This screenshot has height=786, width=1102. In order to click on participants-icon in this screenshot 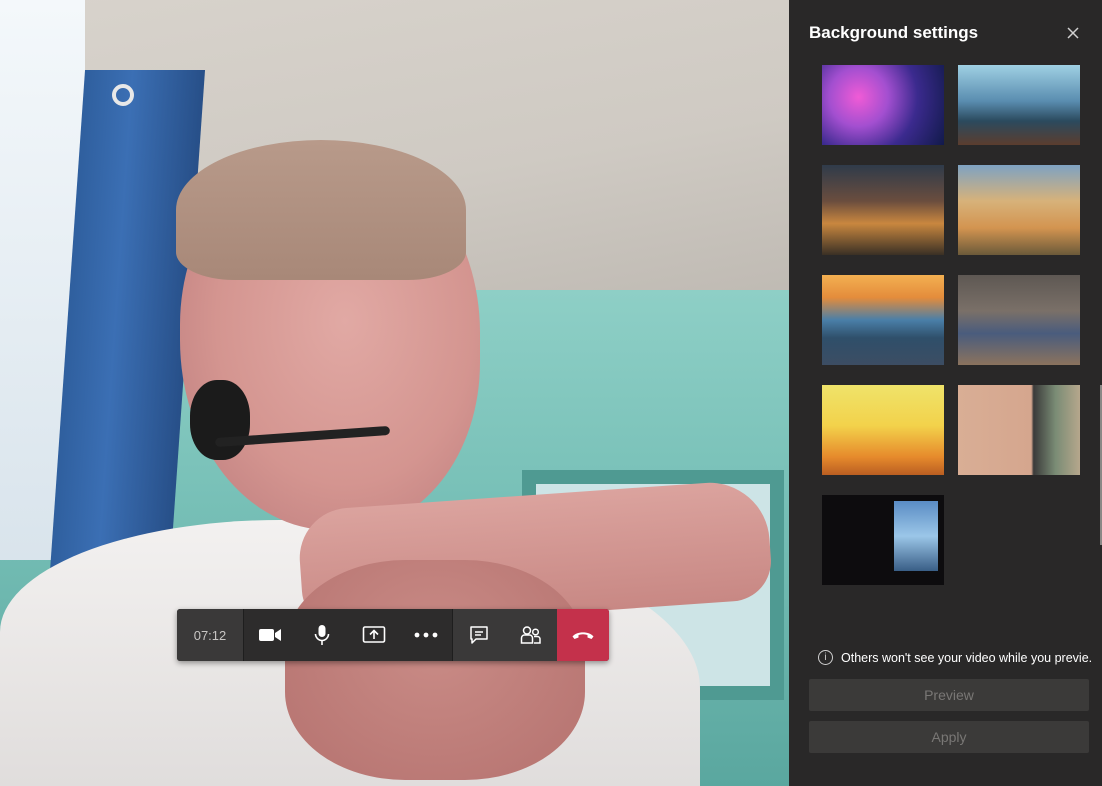, I will do `click(530, 635)`.